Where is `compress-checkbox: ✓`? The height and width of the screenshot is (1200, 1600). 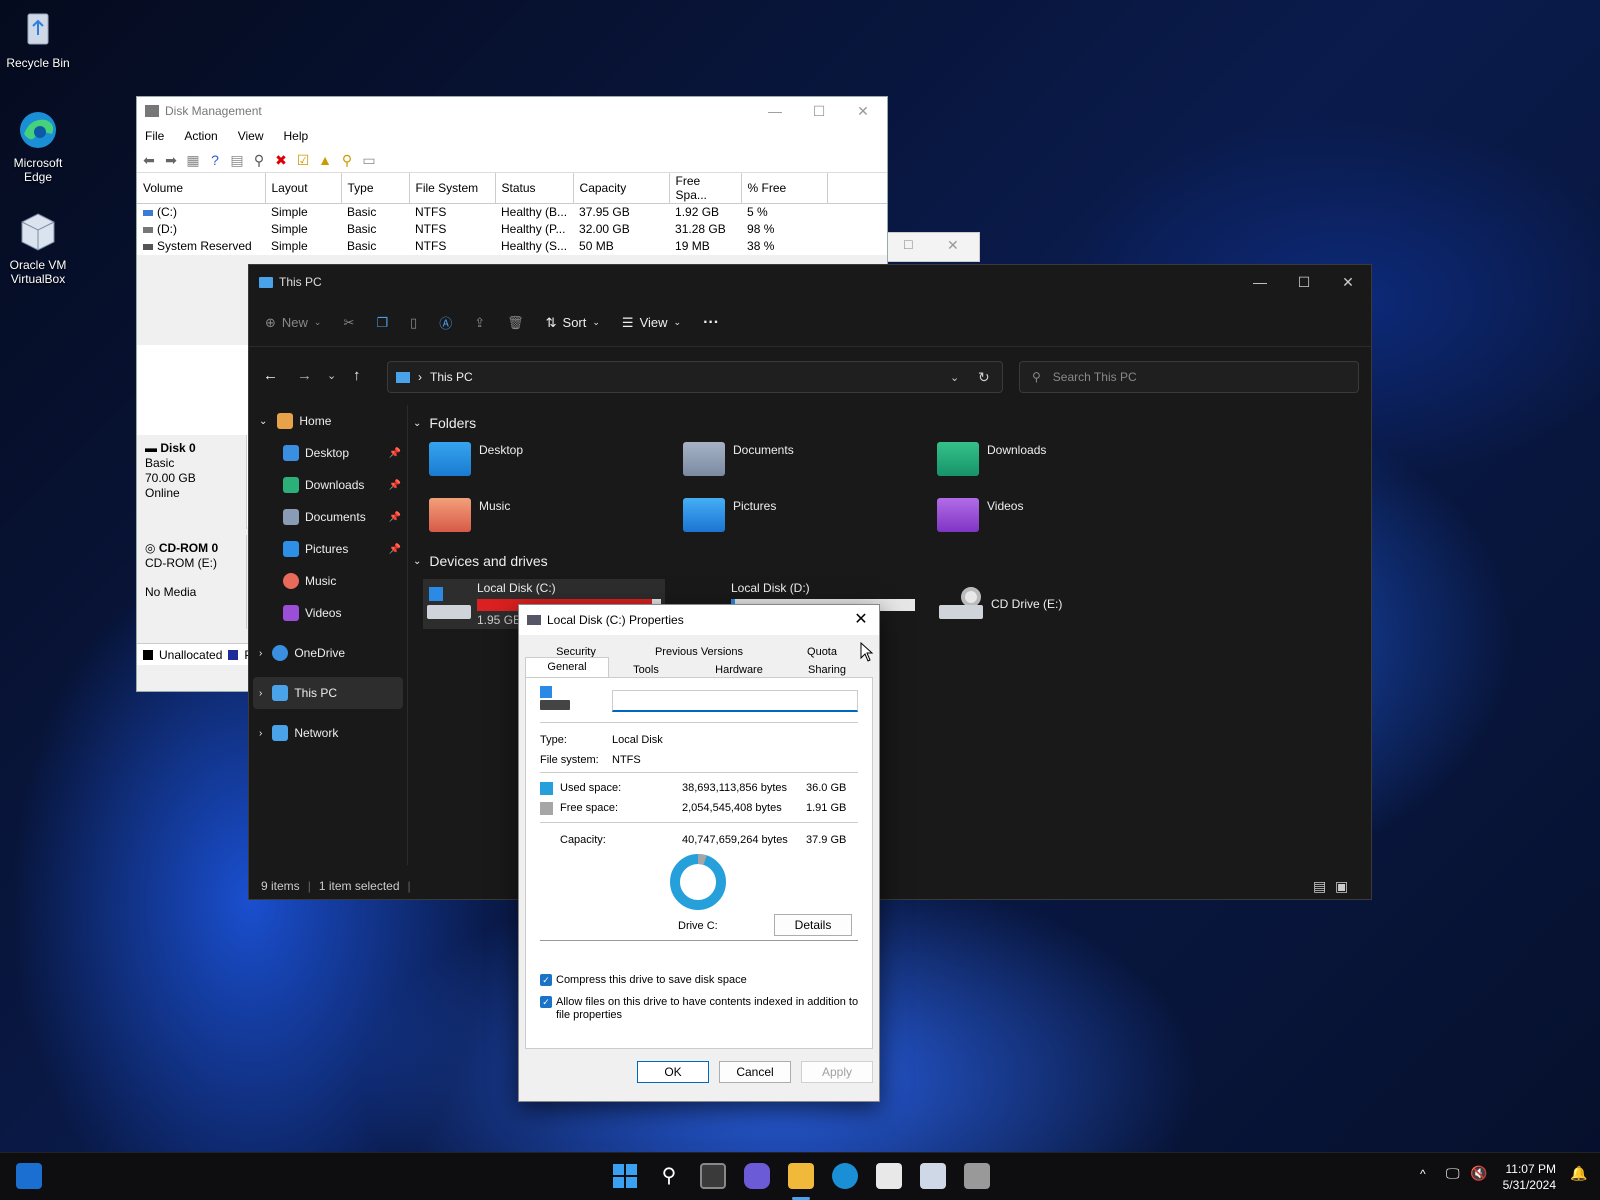 compress-checkbox: ✓ is located at coordinates (546, 980).